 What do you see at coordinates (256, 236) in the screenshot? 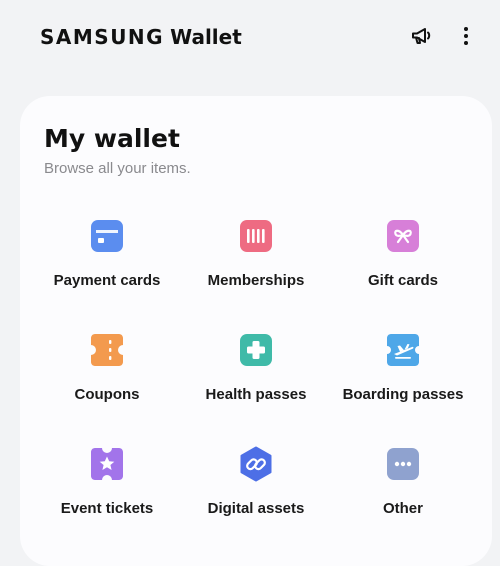
I see `membership-barcode-icon` at bounding box center [256, 236].